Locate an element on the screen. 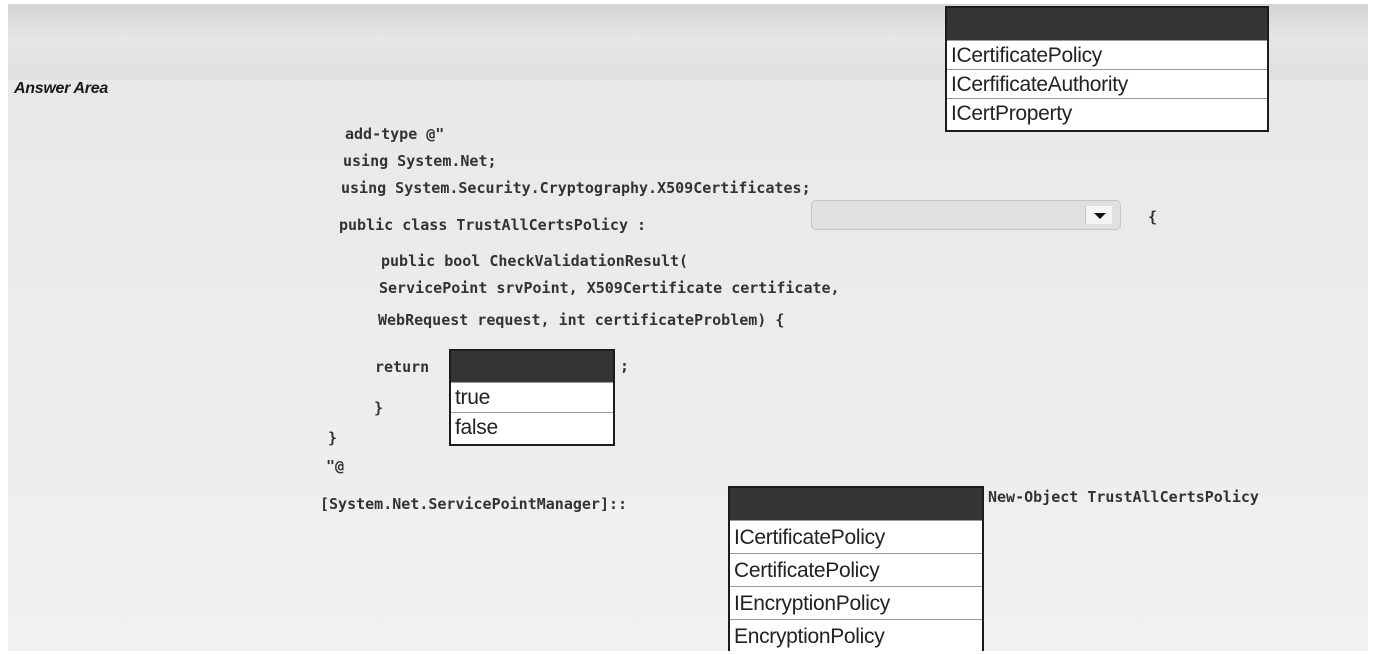  option-certificatepolicy: CertificatePolicy is located at coordinates (856, 569).